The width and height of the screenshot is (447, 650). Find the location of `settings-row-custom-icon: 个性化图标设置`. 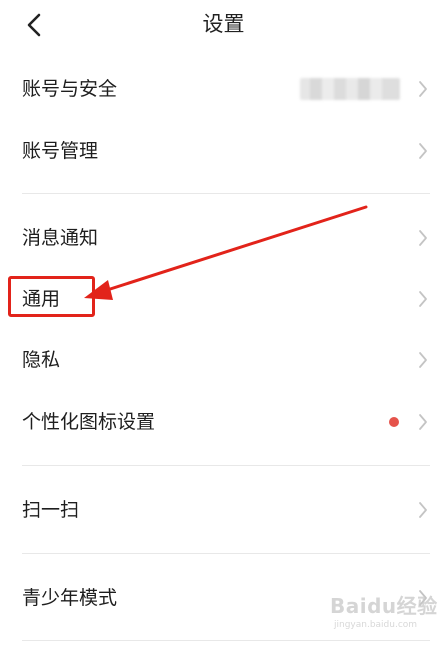

settings-row-custom-icon: 个性化图标设置 is located at coordinates (223, 422).